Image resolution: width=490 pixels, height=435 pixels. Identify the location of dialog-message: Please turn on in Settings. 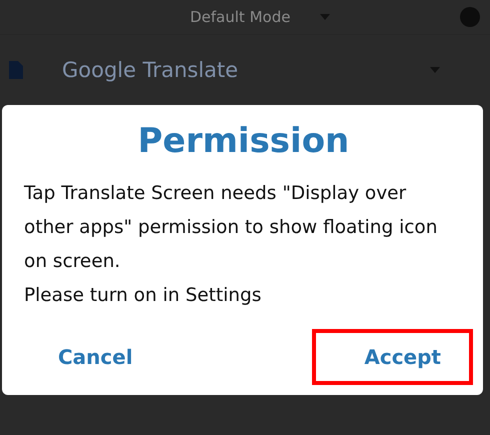
(143, 296).